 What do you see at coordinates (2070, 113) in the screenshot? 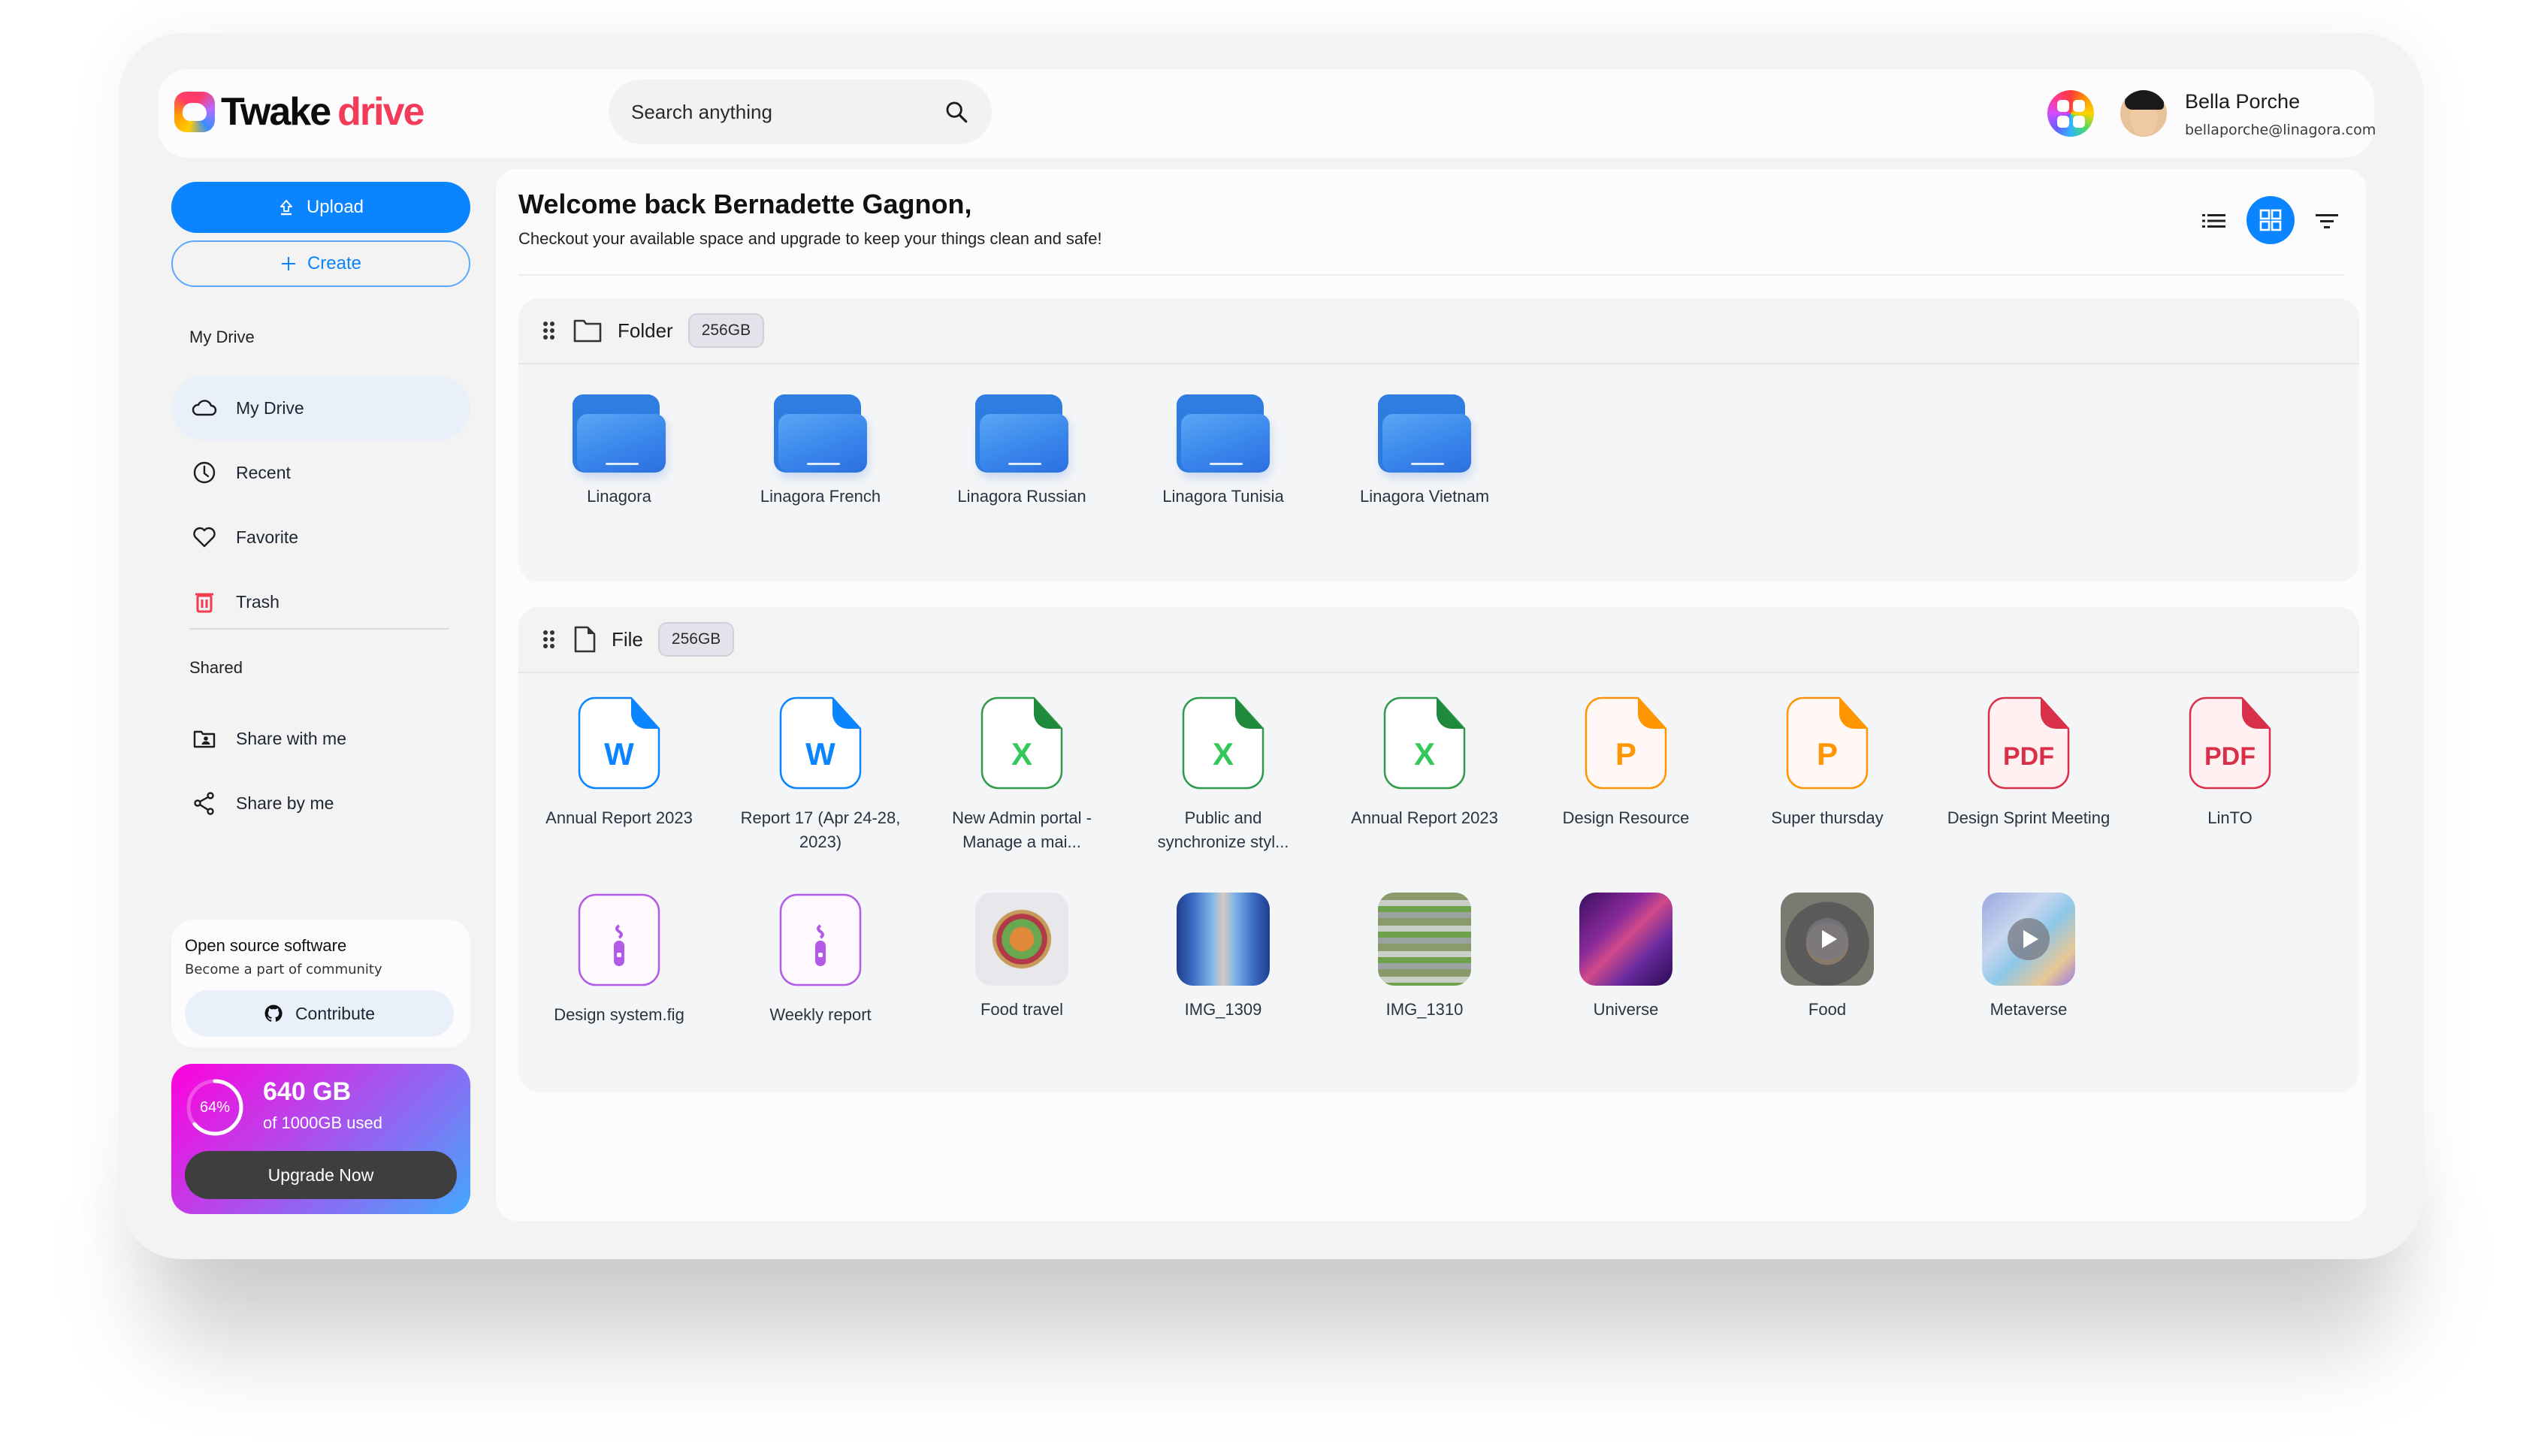
I see `app-grid-icon` at bounding box center [2070, 113].